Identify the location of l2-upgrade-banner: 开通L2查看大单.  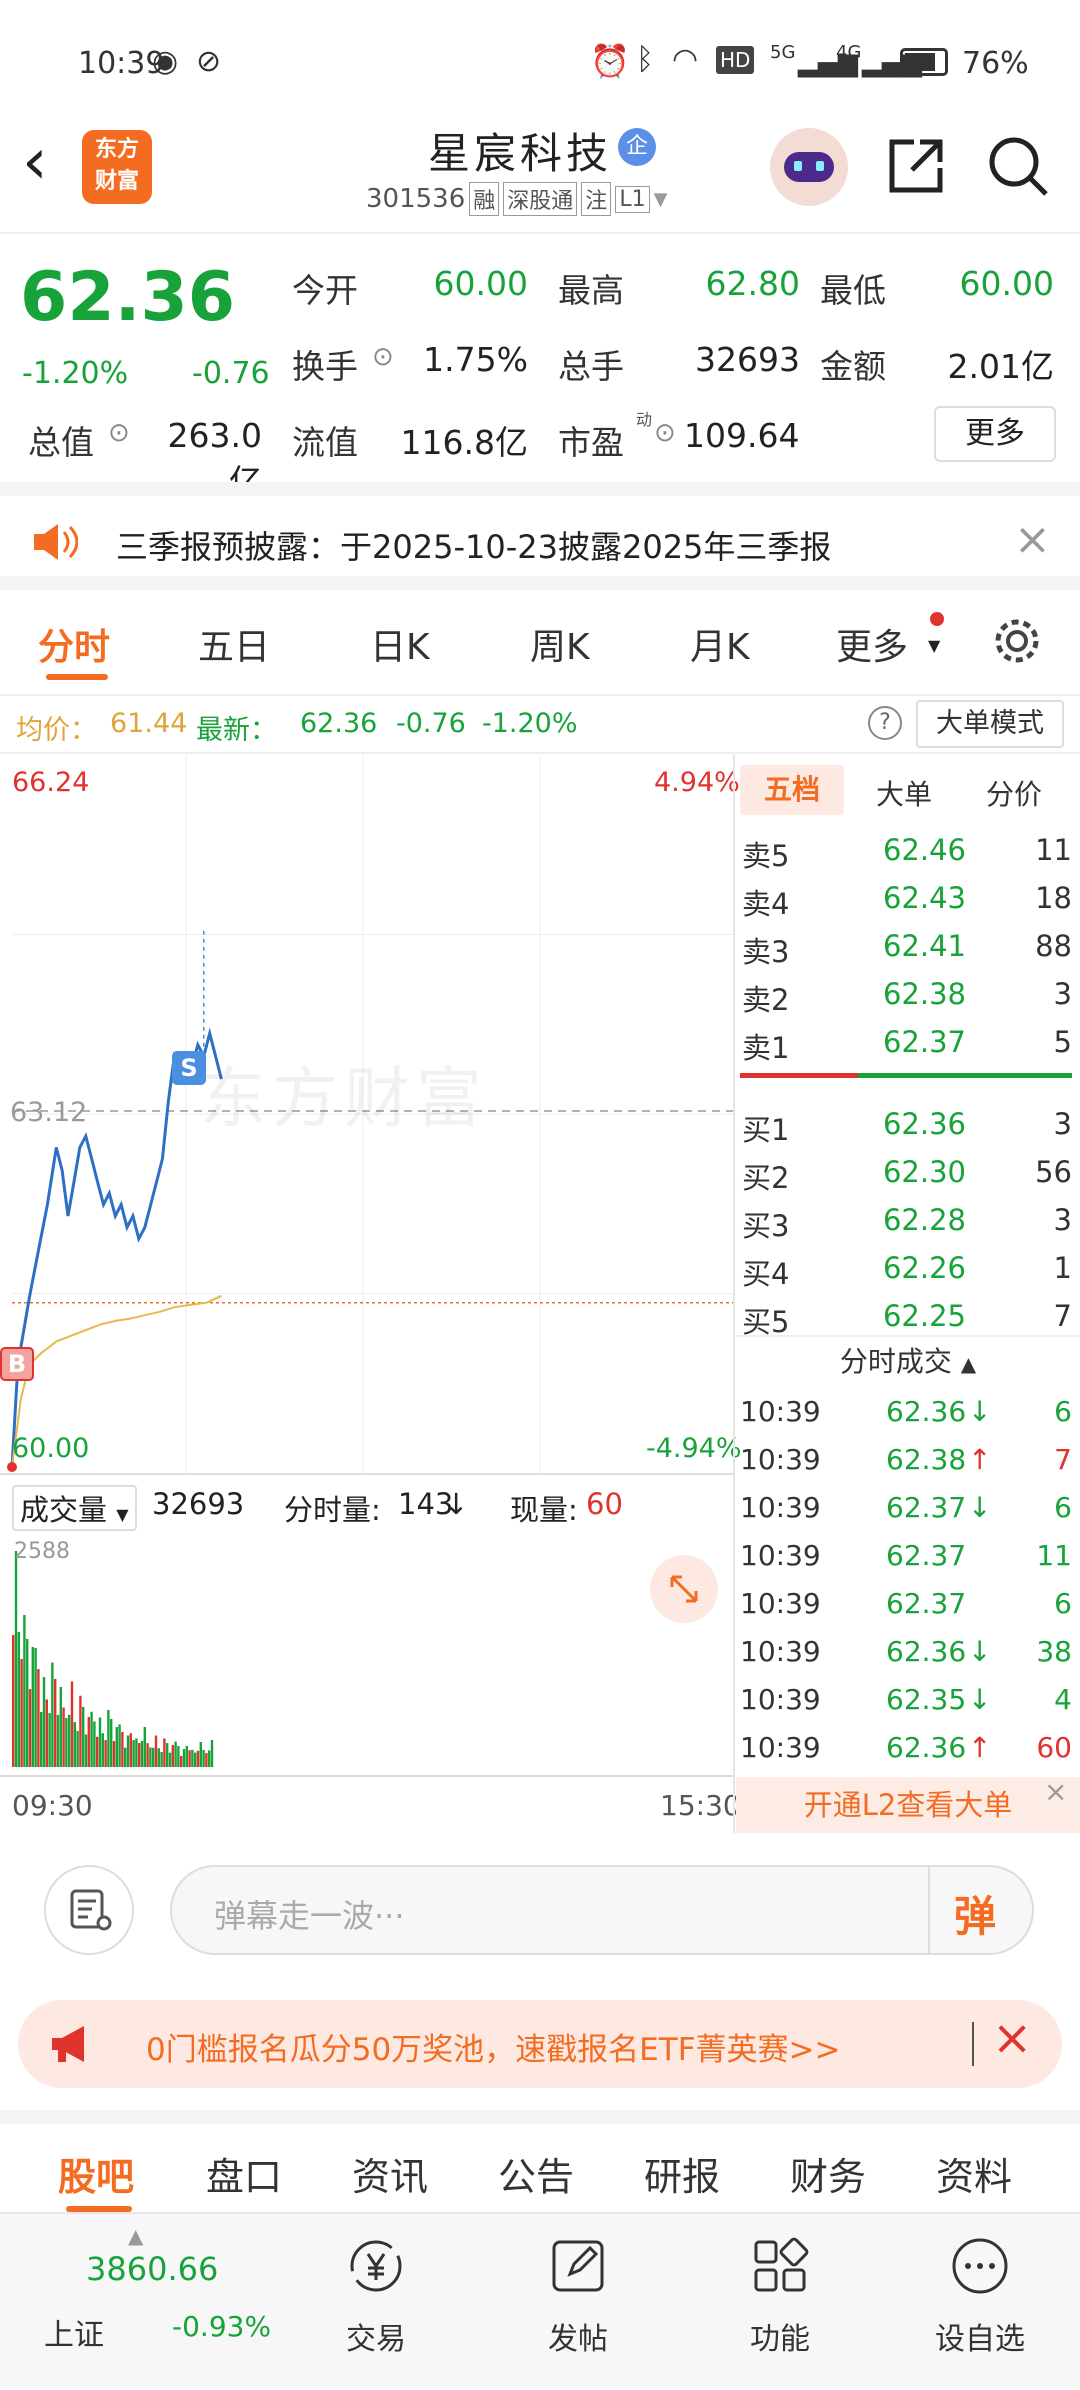
(908, 1805).